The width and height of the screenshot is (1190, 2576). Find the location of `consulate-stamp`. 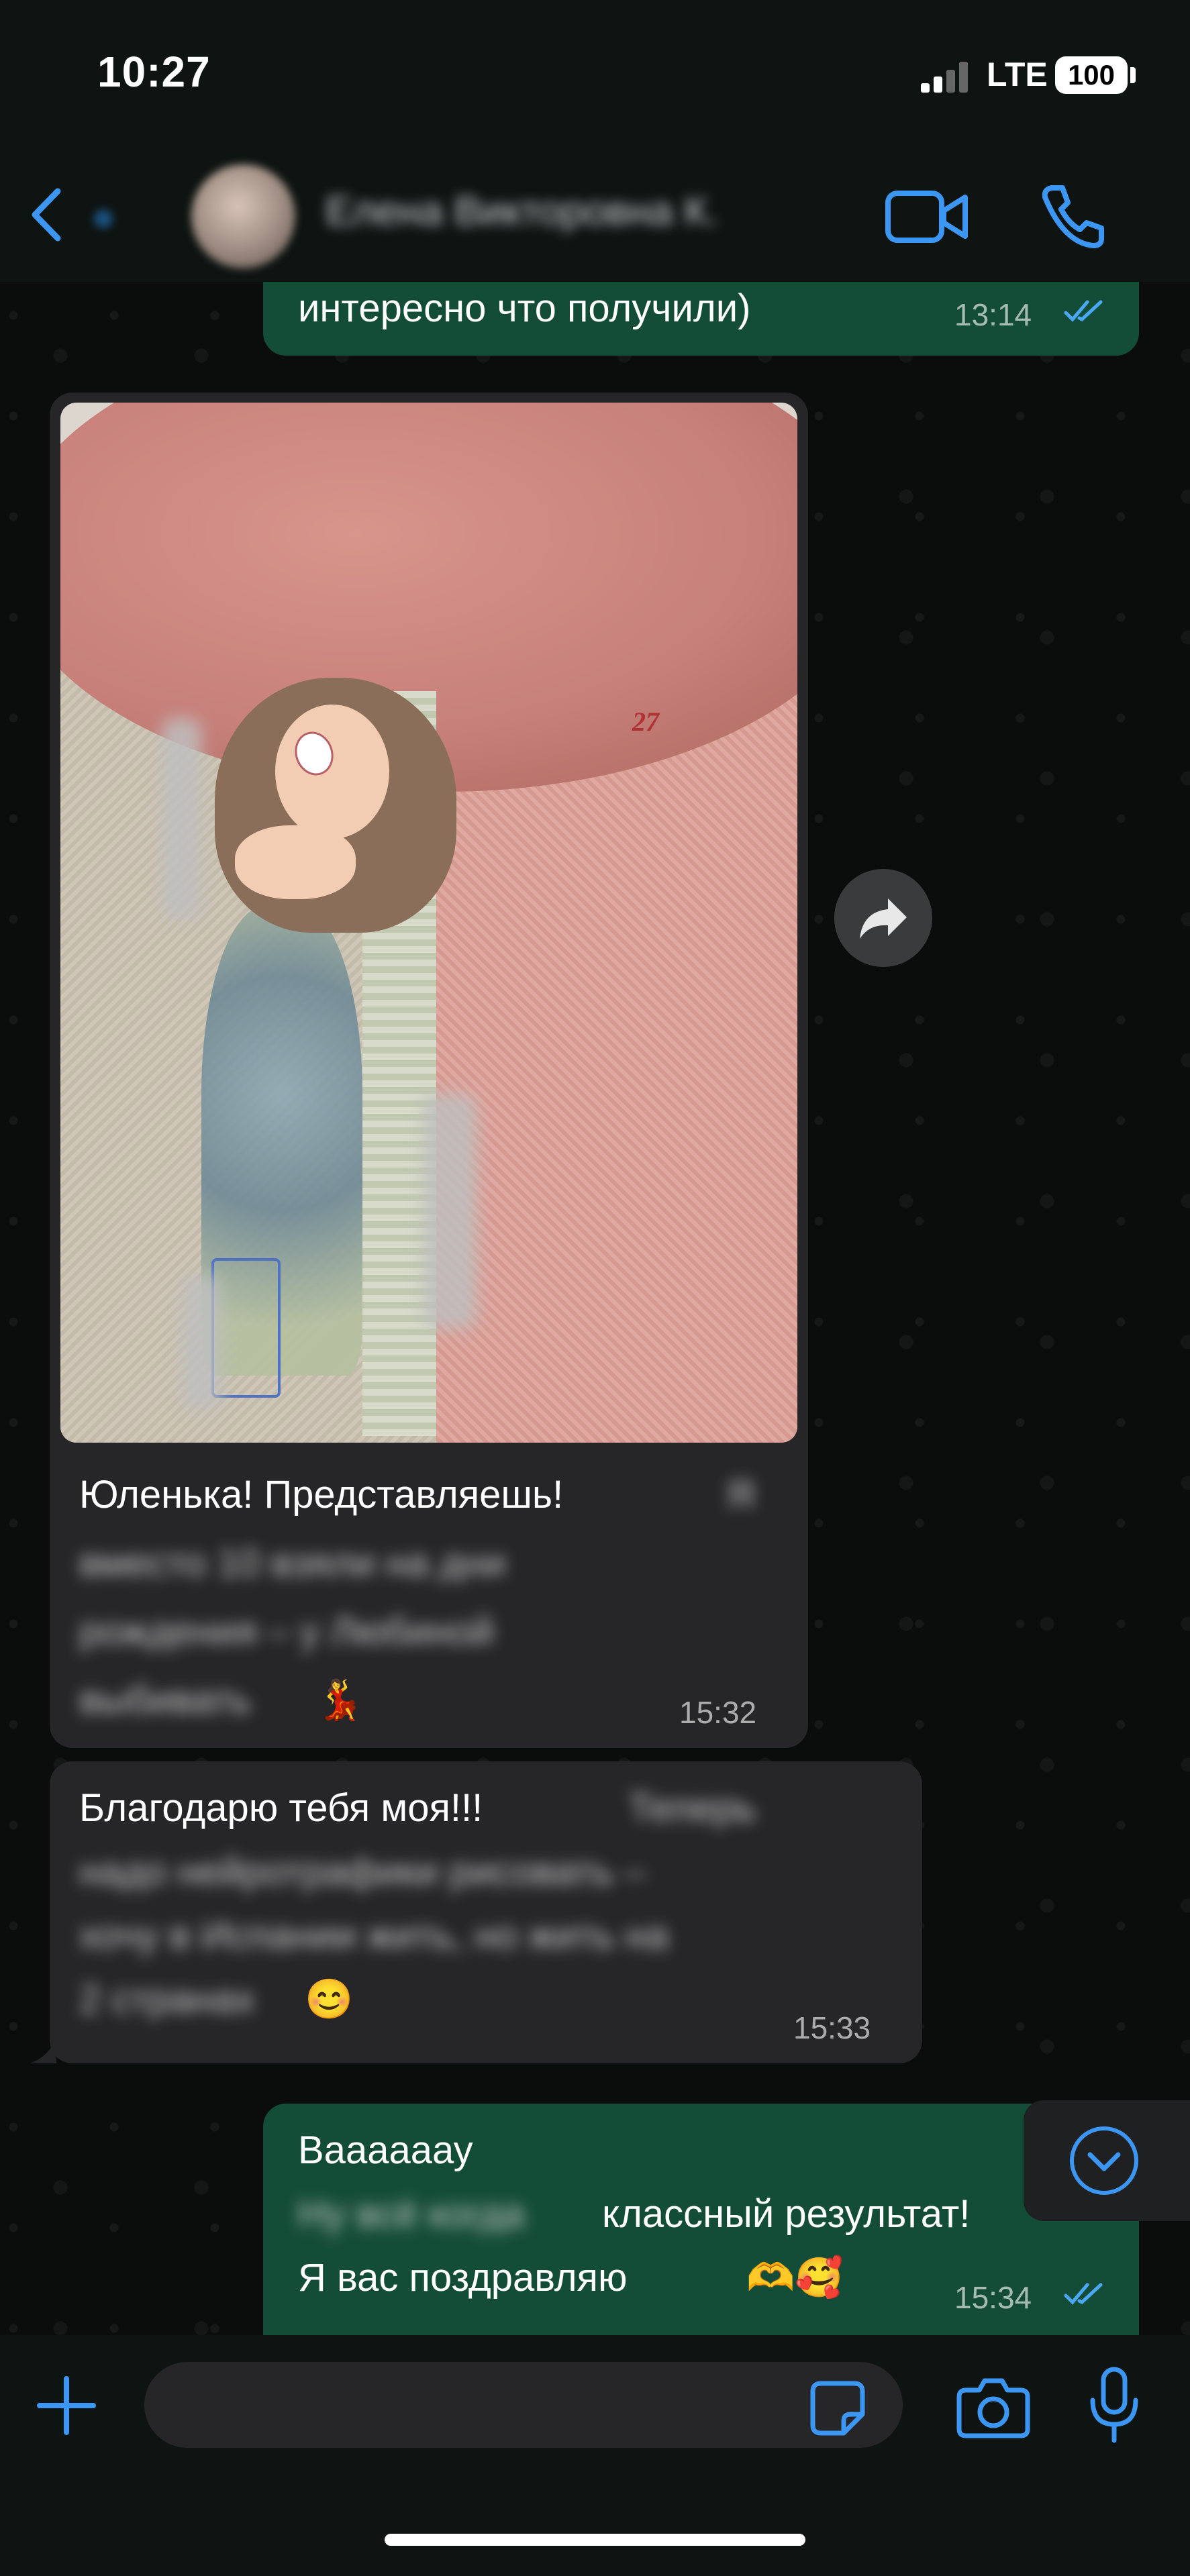

consulate-stamp is located at coordinates (246, 1328).